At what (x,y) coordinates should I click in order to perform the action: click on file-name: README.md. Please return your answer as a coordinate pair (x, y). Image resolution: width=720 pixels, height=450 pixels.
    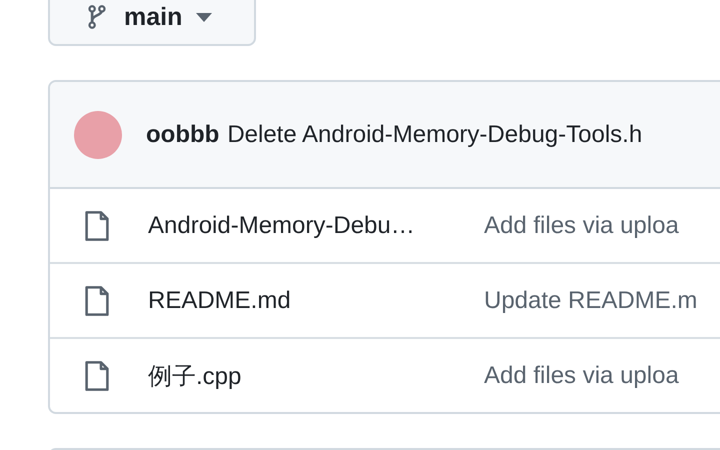
    Looking at the image, I should click on (316, 300).